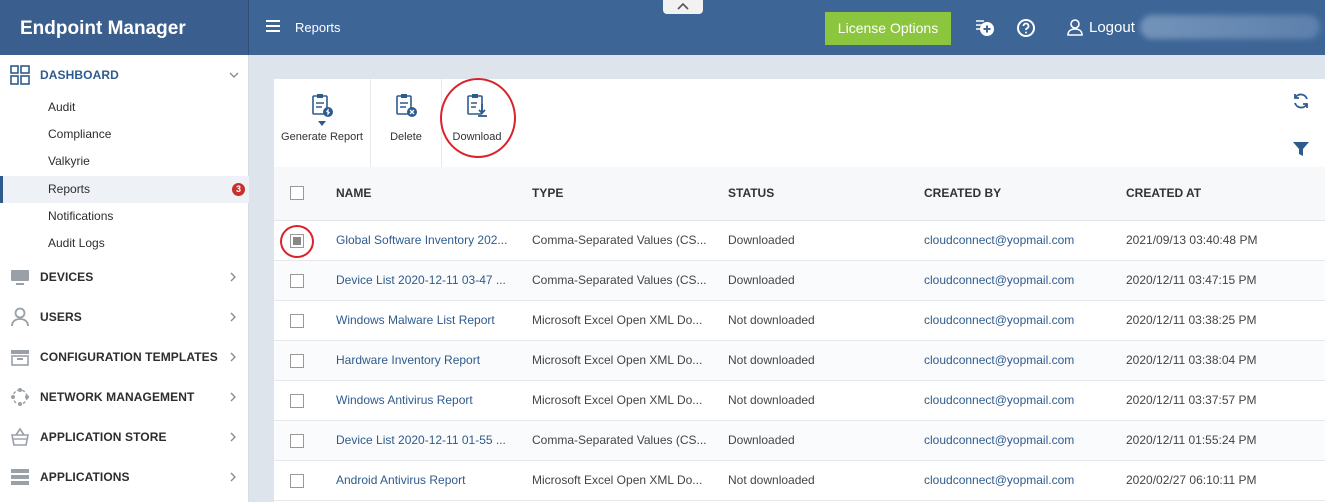  I want to click on sidebar-section-network-management: NETWORK MANAGEMENT, so click(124, 397).